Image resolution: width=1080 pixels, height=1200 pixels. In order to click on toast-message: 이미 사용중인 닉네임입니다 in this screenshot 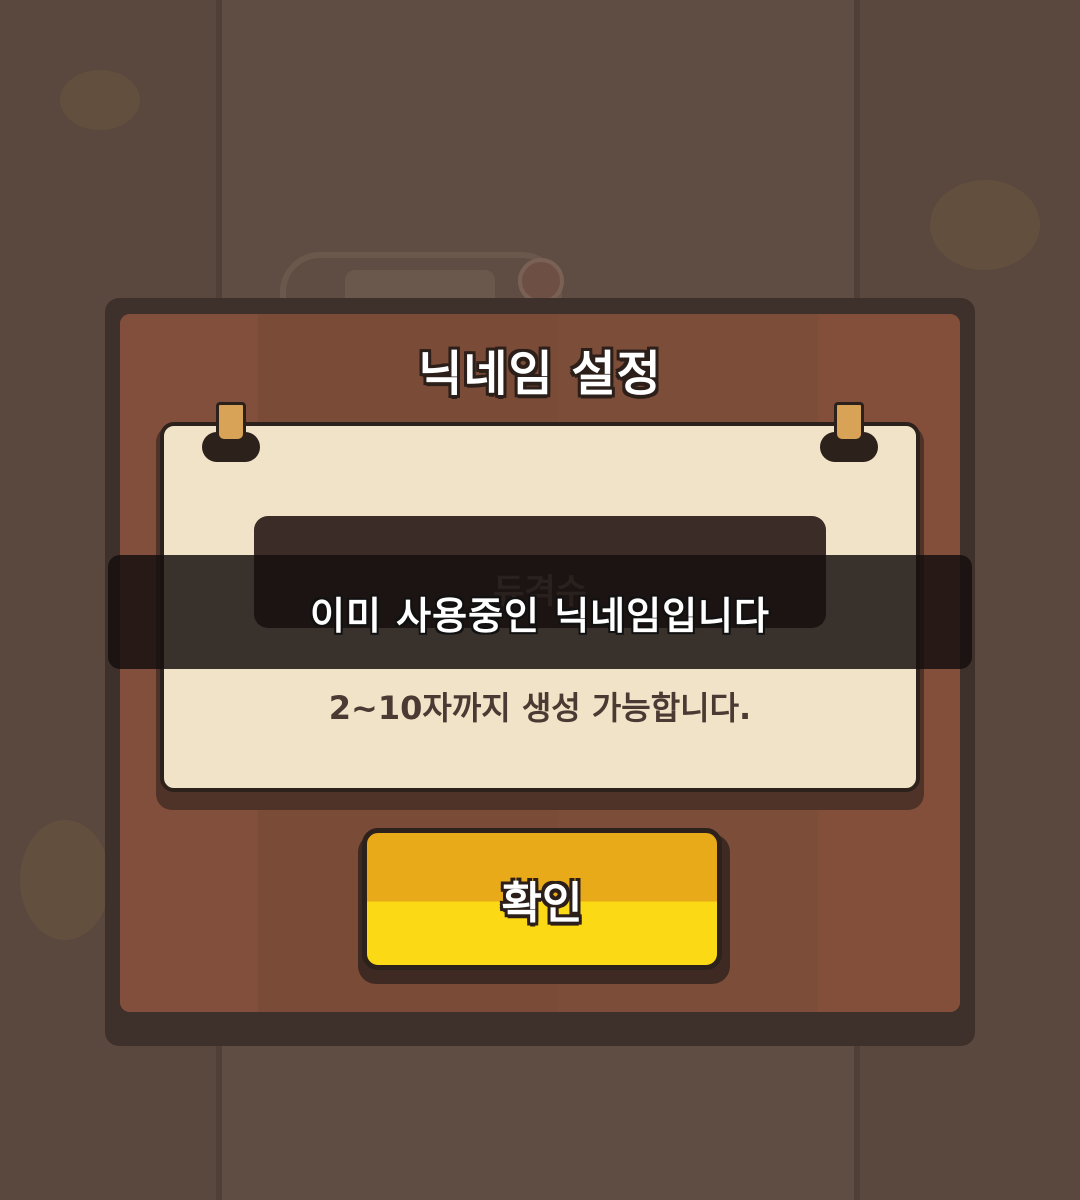, I will do `click(540, 612)`.